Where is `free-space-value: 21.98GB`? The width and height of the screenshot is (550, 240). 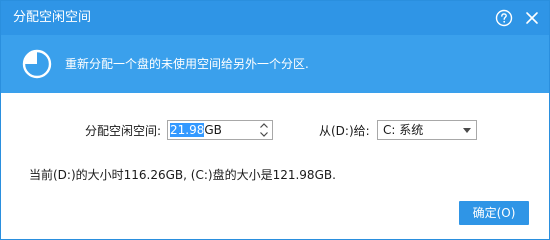
free-space-value: 21.98GB is located at coordinates (196, 130).